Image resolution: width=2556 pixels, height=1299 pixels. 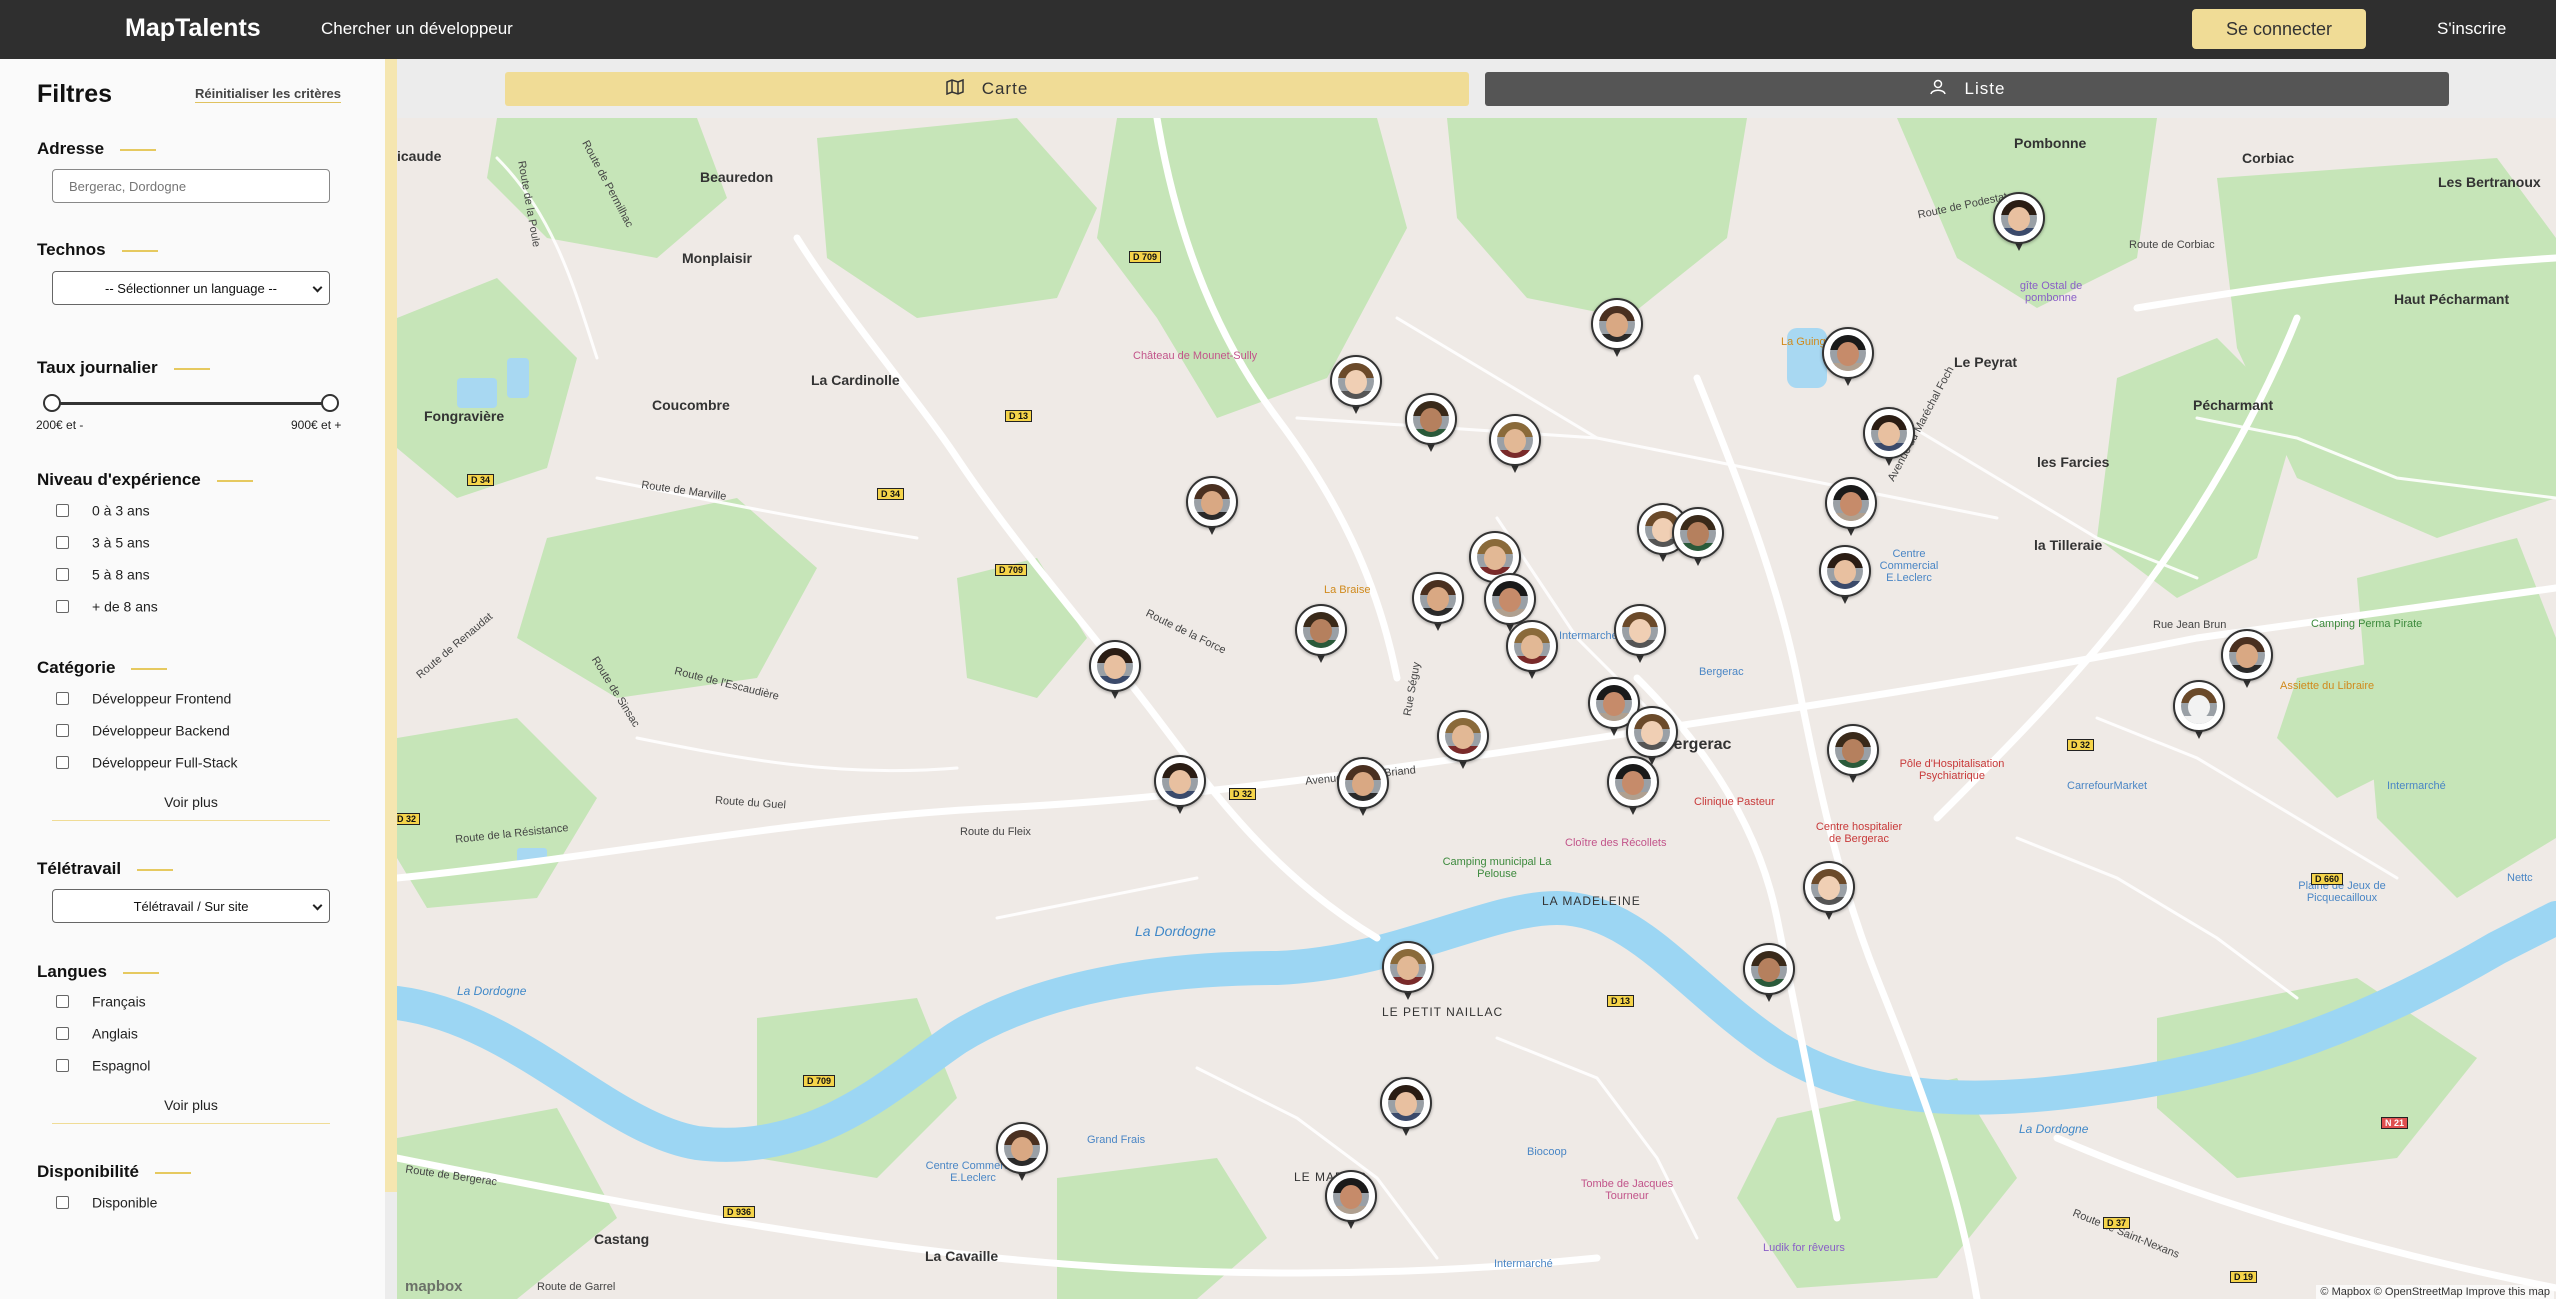 I want to click on category-option: Développeur Frontend, so click(x=143, y=699).